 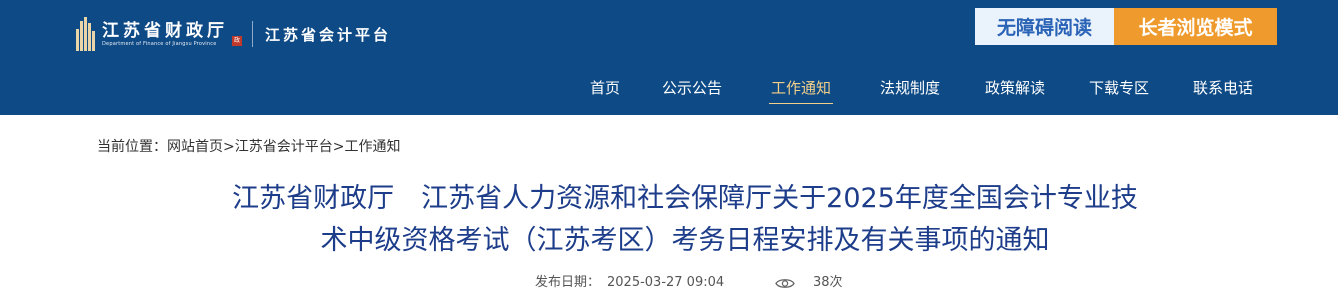 I want to click on article-title-line-1: 江苏省财政厅 江苏省人力资源和社会保障厅关于2025年度全国会计专业技, so click(x=685, y=198).